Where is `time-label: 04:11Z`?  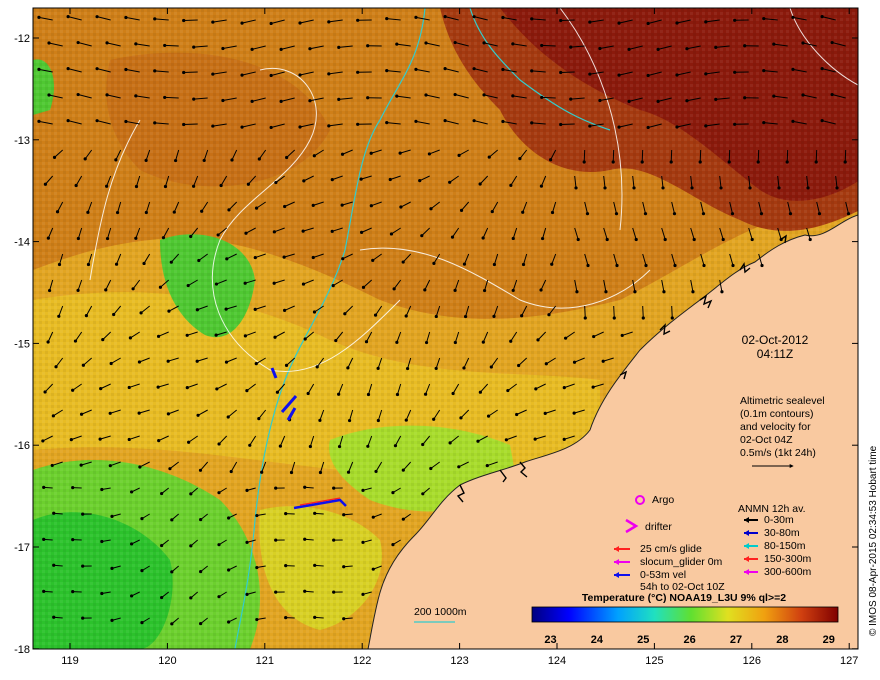 time-label: 04:11Z is located at coordinates (775, 354).